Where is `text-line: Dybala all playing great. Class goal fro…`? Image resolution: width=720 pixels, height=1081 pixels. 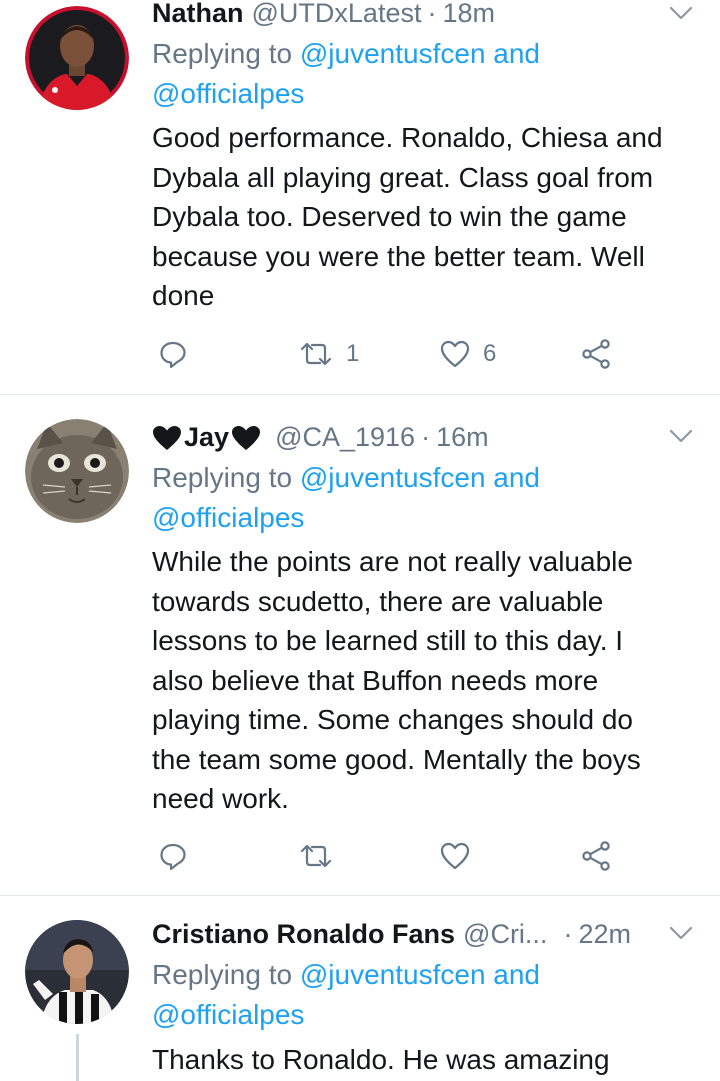
text-line: Dybala all playing great. Class goal fro… is located at coordinates (403, 177).